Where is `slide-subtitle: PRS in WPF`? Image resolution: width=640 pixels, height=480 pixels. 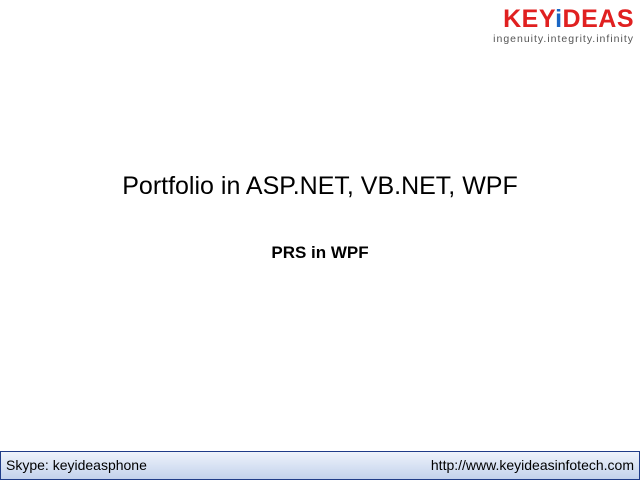
slide-subtitle: PRS in WPF is located at coordinates (320, 252).